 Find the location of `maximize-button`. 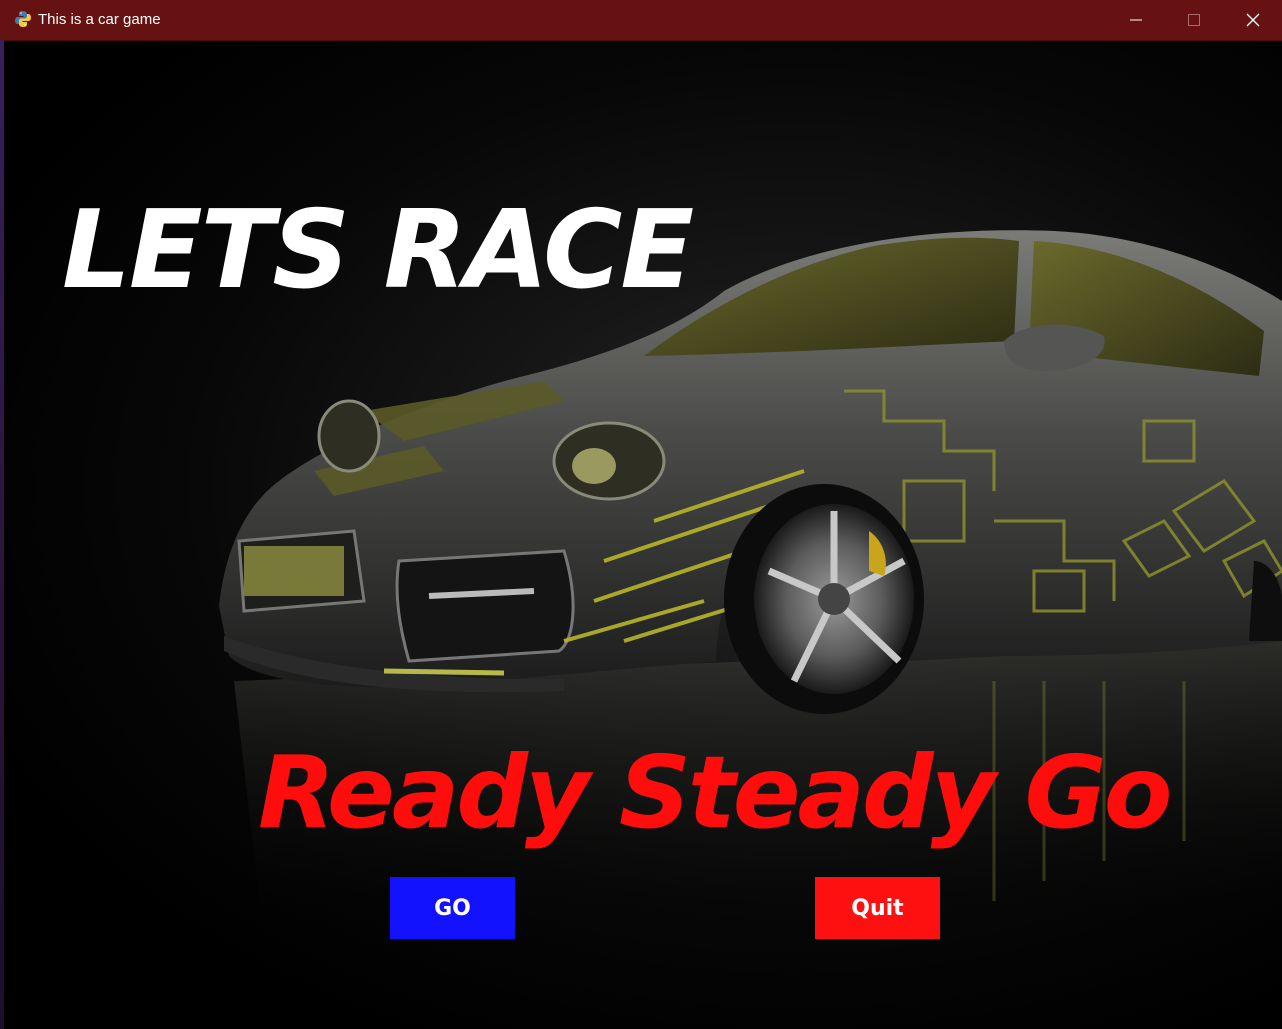

maximize-button is located at coordinates (1194, 20).